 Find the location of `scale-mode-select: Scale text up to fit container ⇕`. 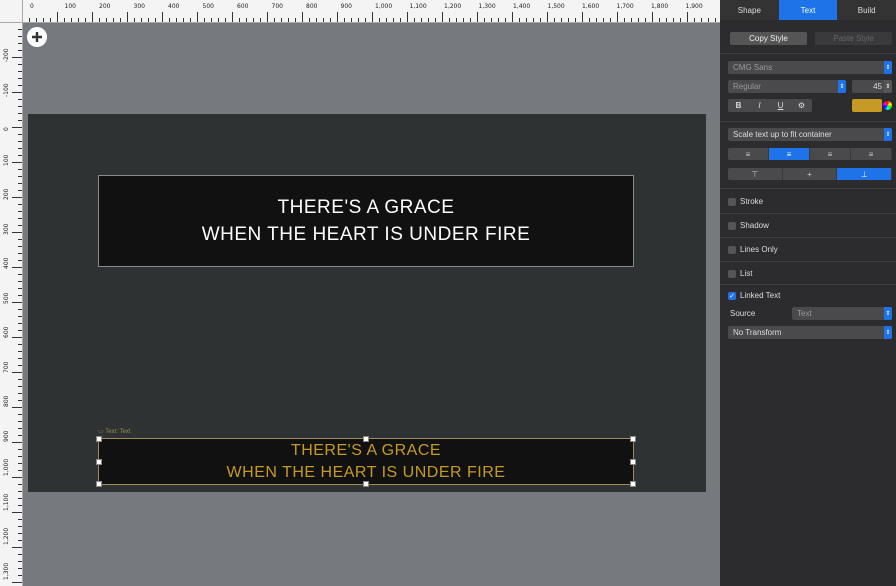

scale-mode-select: Scale text up to fit container ⇕ is located at coordinates (810, 134).